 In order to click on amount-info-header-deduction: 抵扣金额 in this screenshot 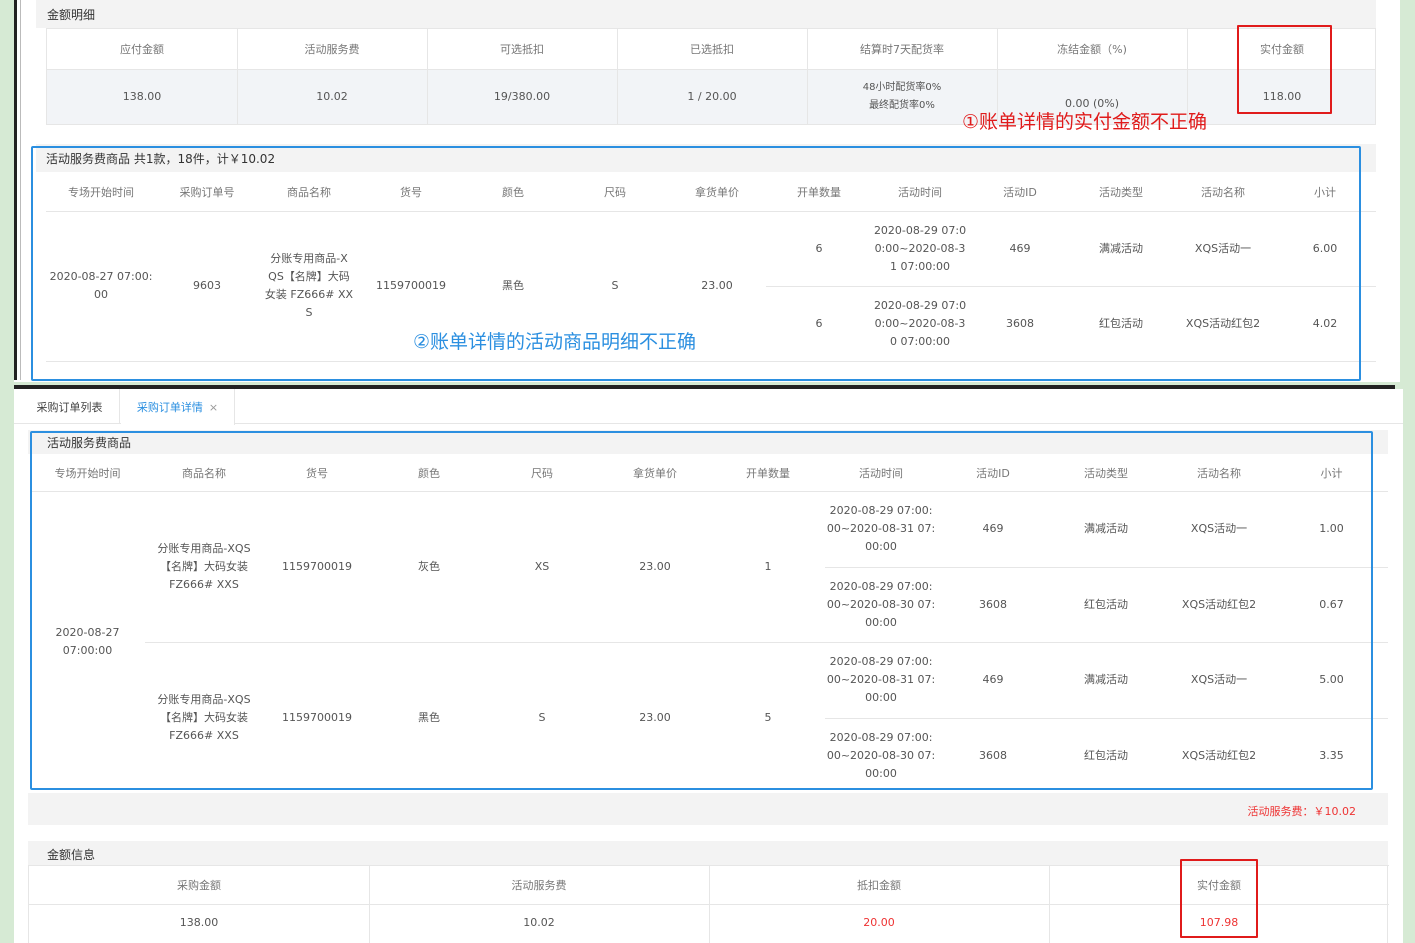, I will do `click(879, 885)`.